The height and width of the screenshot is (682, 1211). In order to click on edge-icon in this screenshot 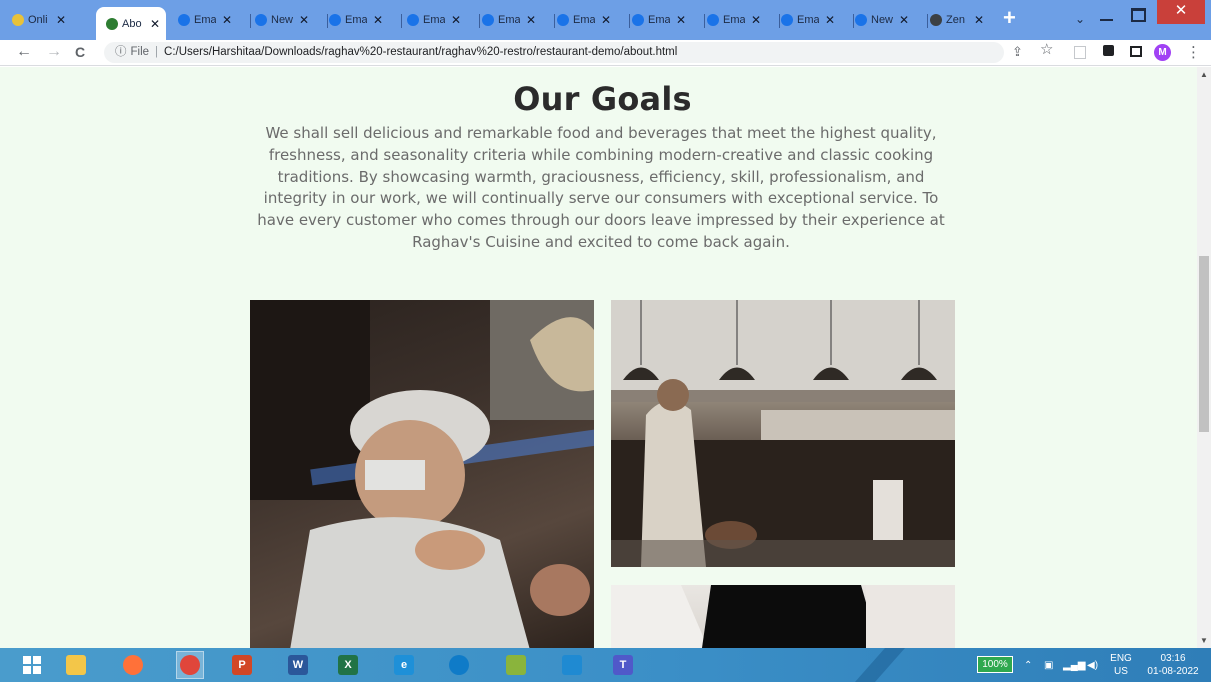, I will do `click(459, 665)`.